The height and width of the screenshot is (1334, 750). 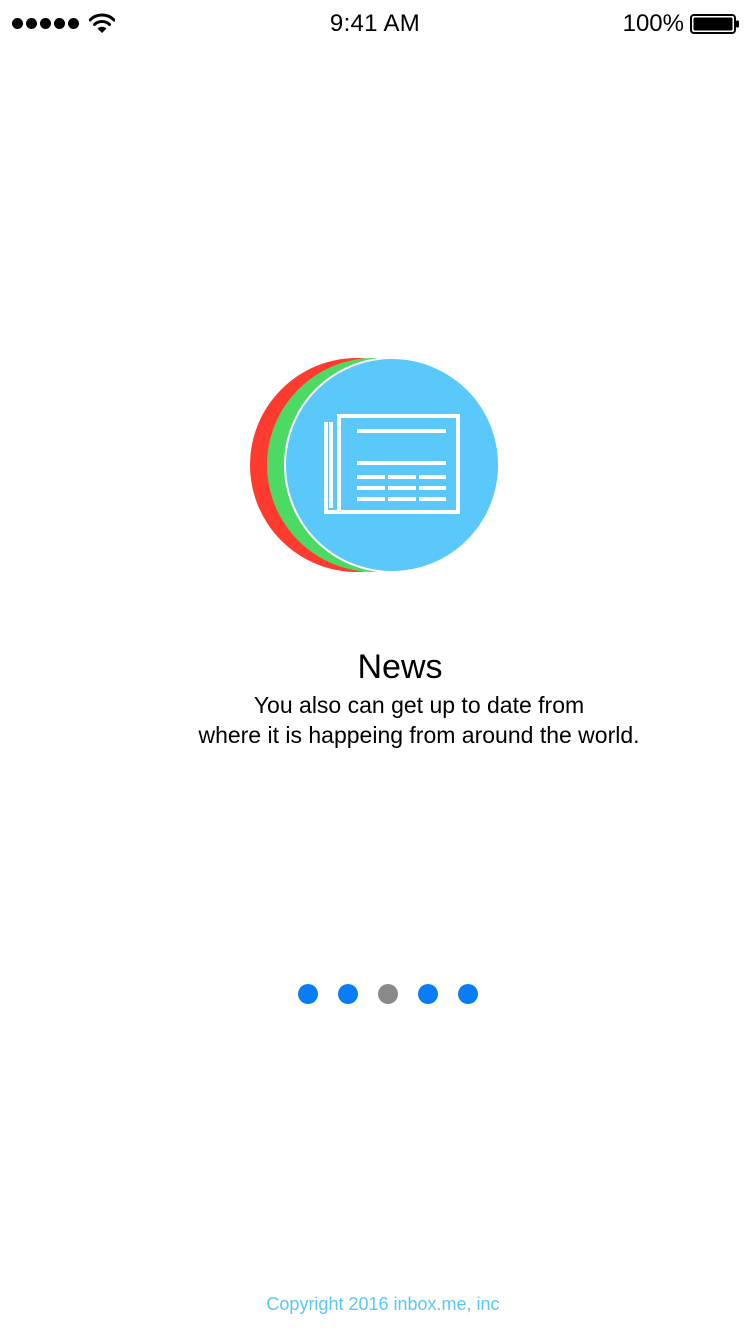 I want to click on battery-percent: 100%, so click(x=653, y=23).